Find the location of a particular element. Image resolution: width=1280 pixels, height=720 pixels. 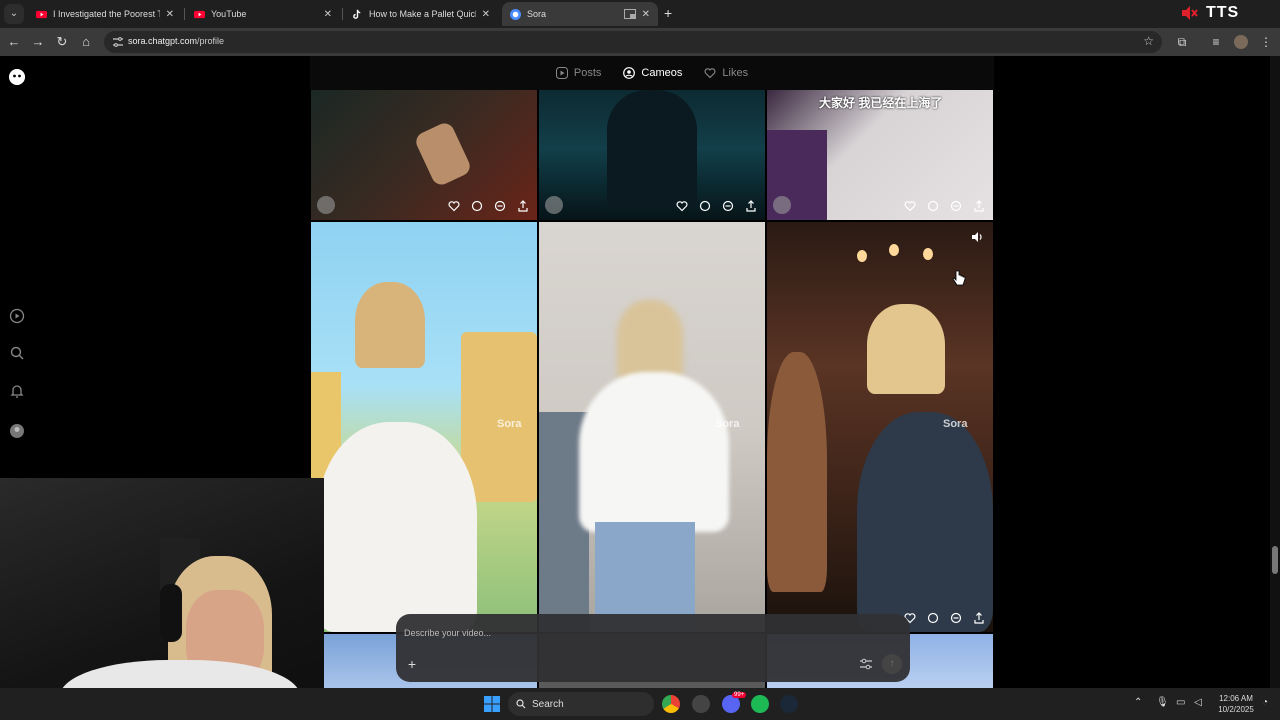

tab-label: Cameos is located at coordinates (662, 73).